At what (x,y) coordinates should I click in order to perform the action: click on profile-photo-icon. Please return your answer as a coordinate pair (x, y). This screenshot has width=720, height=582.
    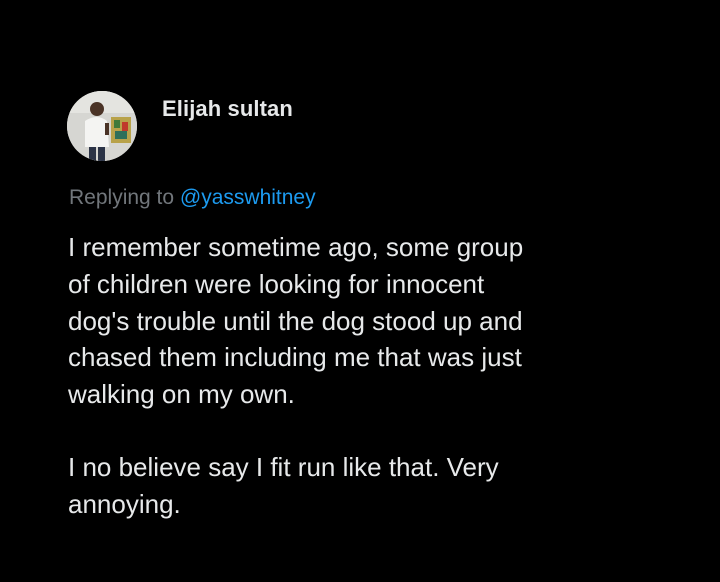
    Looking at the image, I should click on (102, 126).